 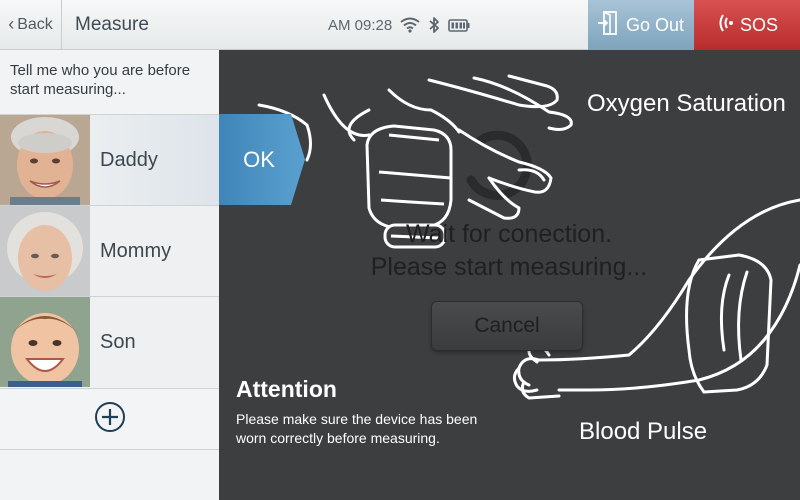 I want to click on sos-button: SOS, so click(x=747, y=25).